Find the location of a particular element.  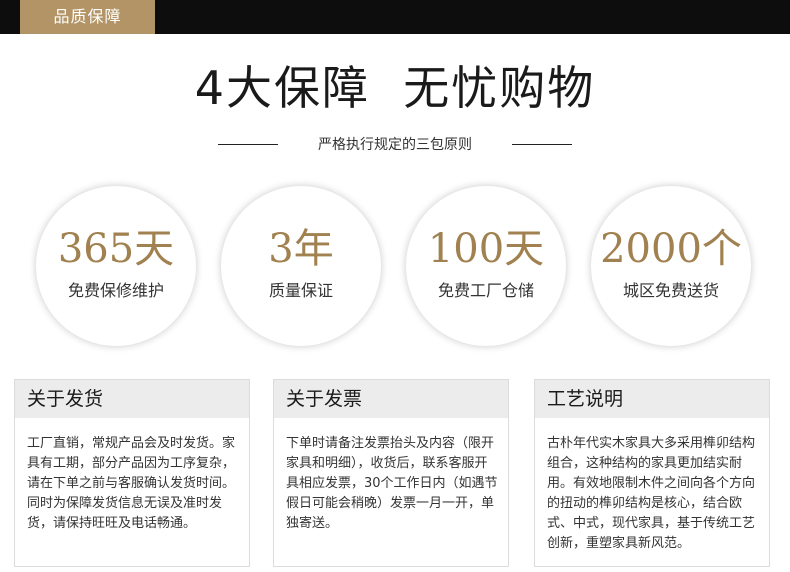

guarantee-value: 365天 is located at coordinates (116, 249).